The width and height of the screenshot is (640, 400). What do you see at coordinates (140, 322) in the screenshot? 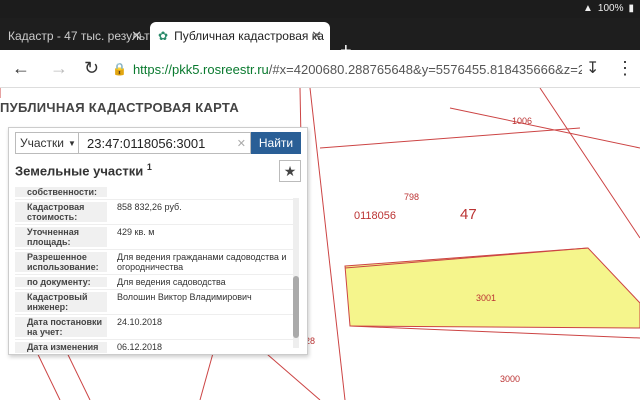
I see `info-value: 24.10.2018` at bounding box center [140, 322].